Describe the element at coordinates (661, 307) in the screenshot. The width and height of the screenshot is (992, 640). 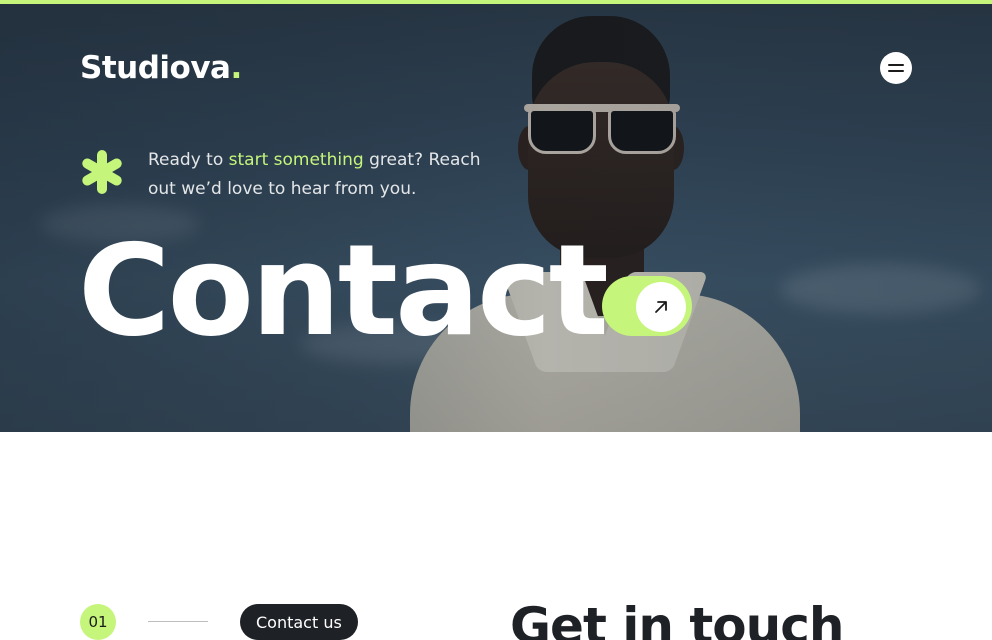
I see `arrow-up-right-icon` at that location.